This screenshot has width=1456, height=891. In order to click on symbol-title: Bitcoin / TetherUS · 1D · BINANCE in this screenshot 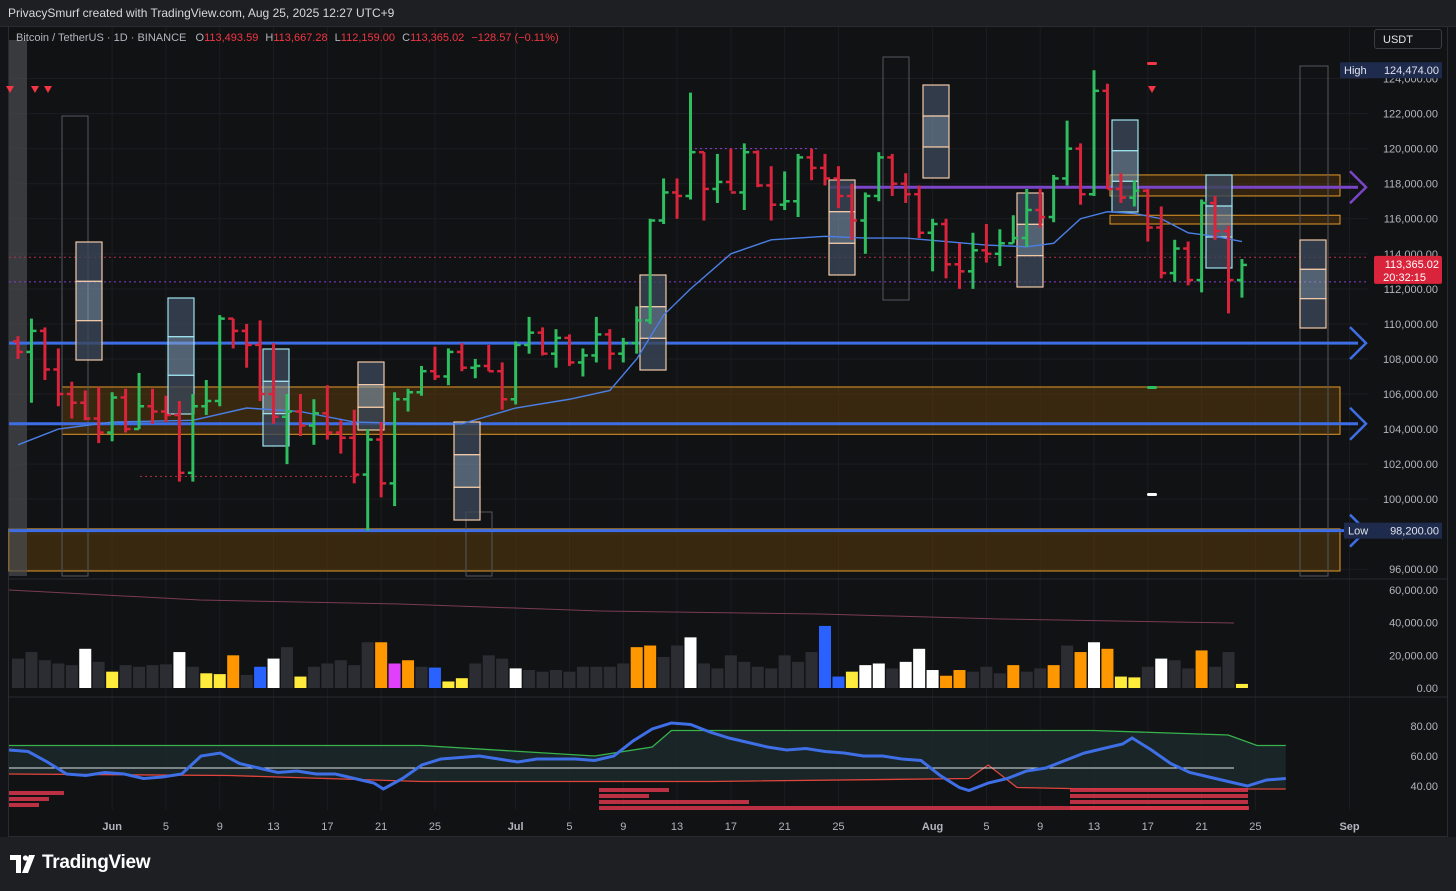, I will do `click(101, 38)`.